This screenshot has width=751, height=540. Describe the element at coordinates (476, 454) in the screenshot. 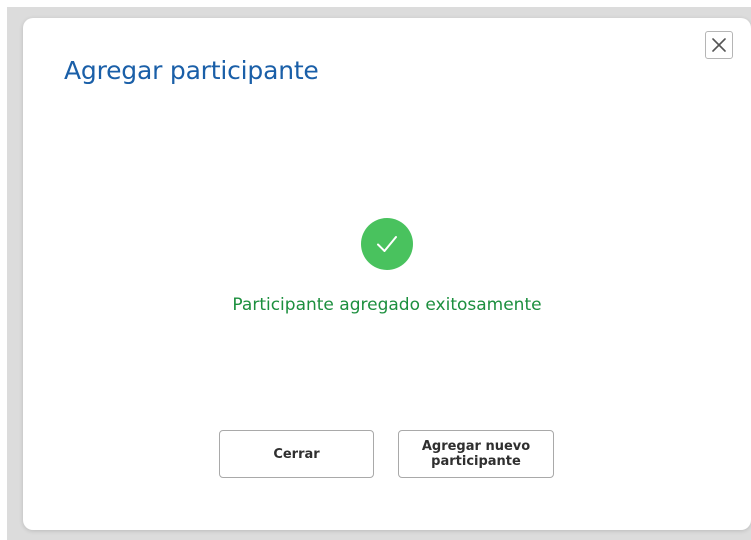

I see `add-new-participant-button: Agregar nuevo participante` at that location.